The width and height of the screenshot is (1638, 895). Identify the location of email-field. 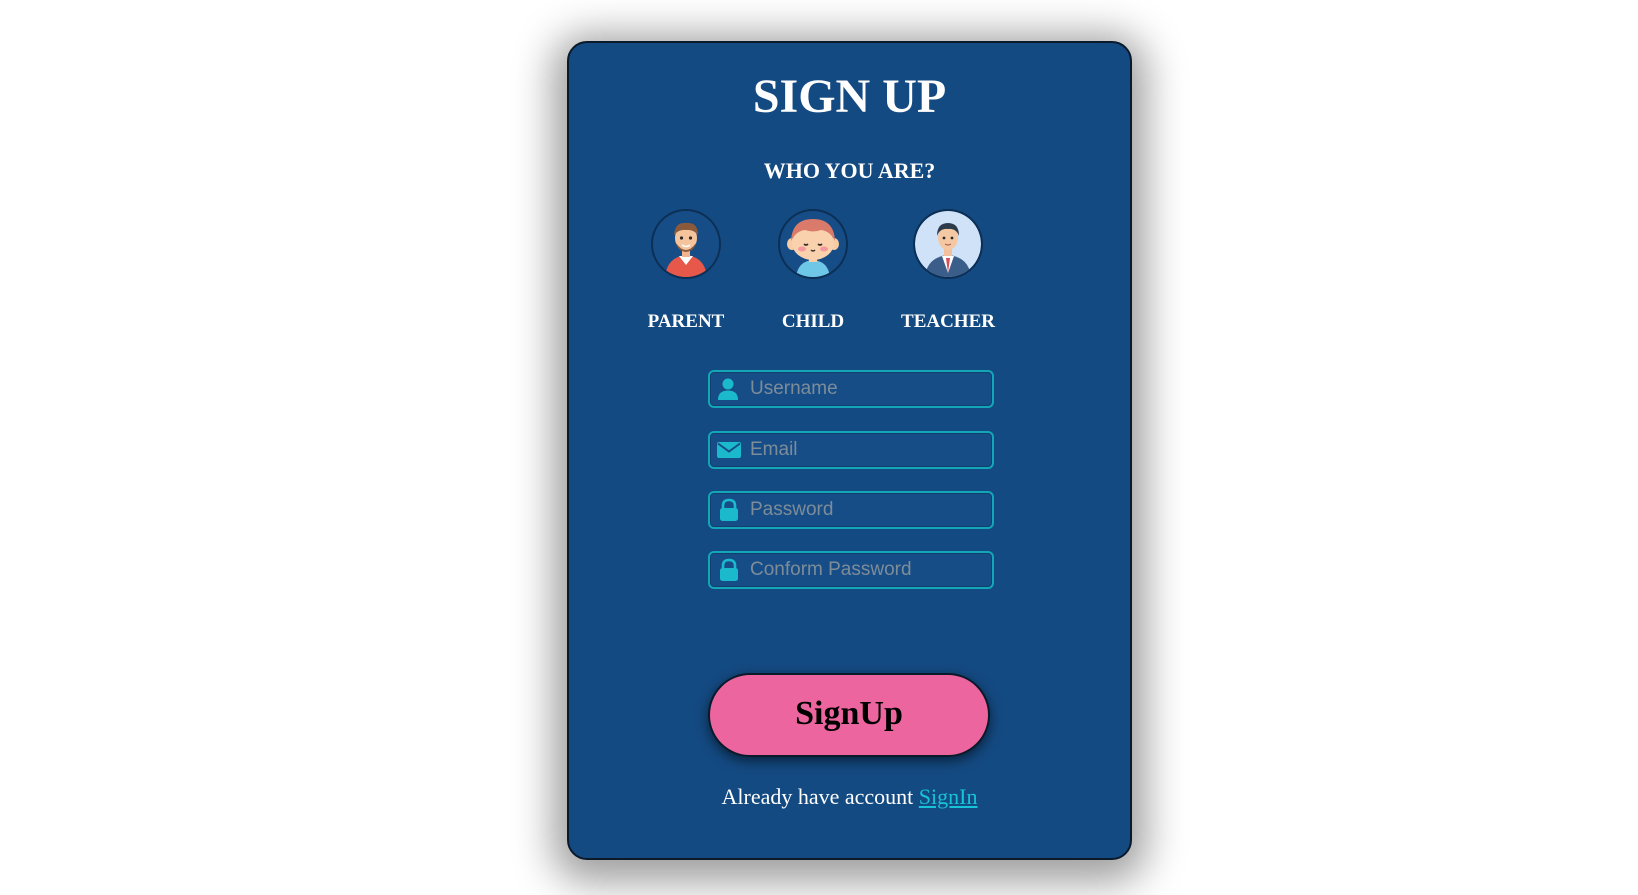
(851, 450).